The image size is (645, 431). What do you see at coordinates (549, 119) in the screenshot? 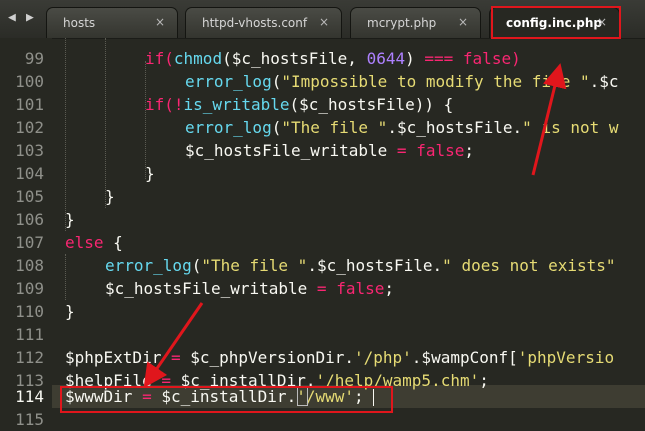
I see `arrow-to-tab` at bounding box center [549, 119].